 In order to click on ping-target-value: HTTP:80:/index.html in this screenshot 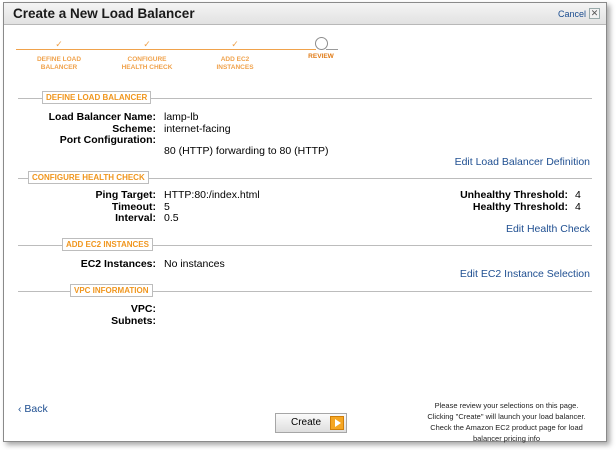, I will do `click(212, 195)`.